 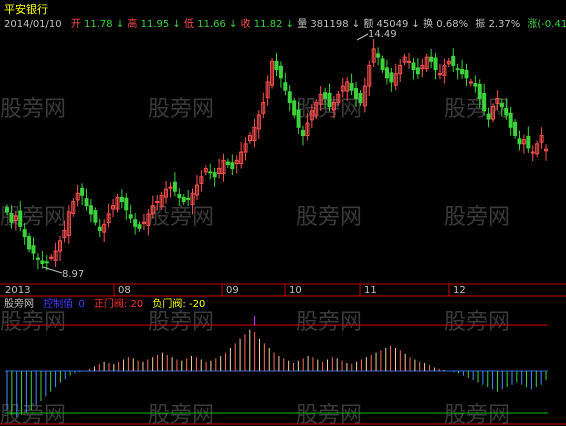 What do you see at coordinates (268, 24) in the screenshot?
I see `close-value: 11.82` at bounding box center [268, 24].